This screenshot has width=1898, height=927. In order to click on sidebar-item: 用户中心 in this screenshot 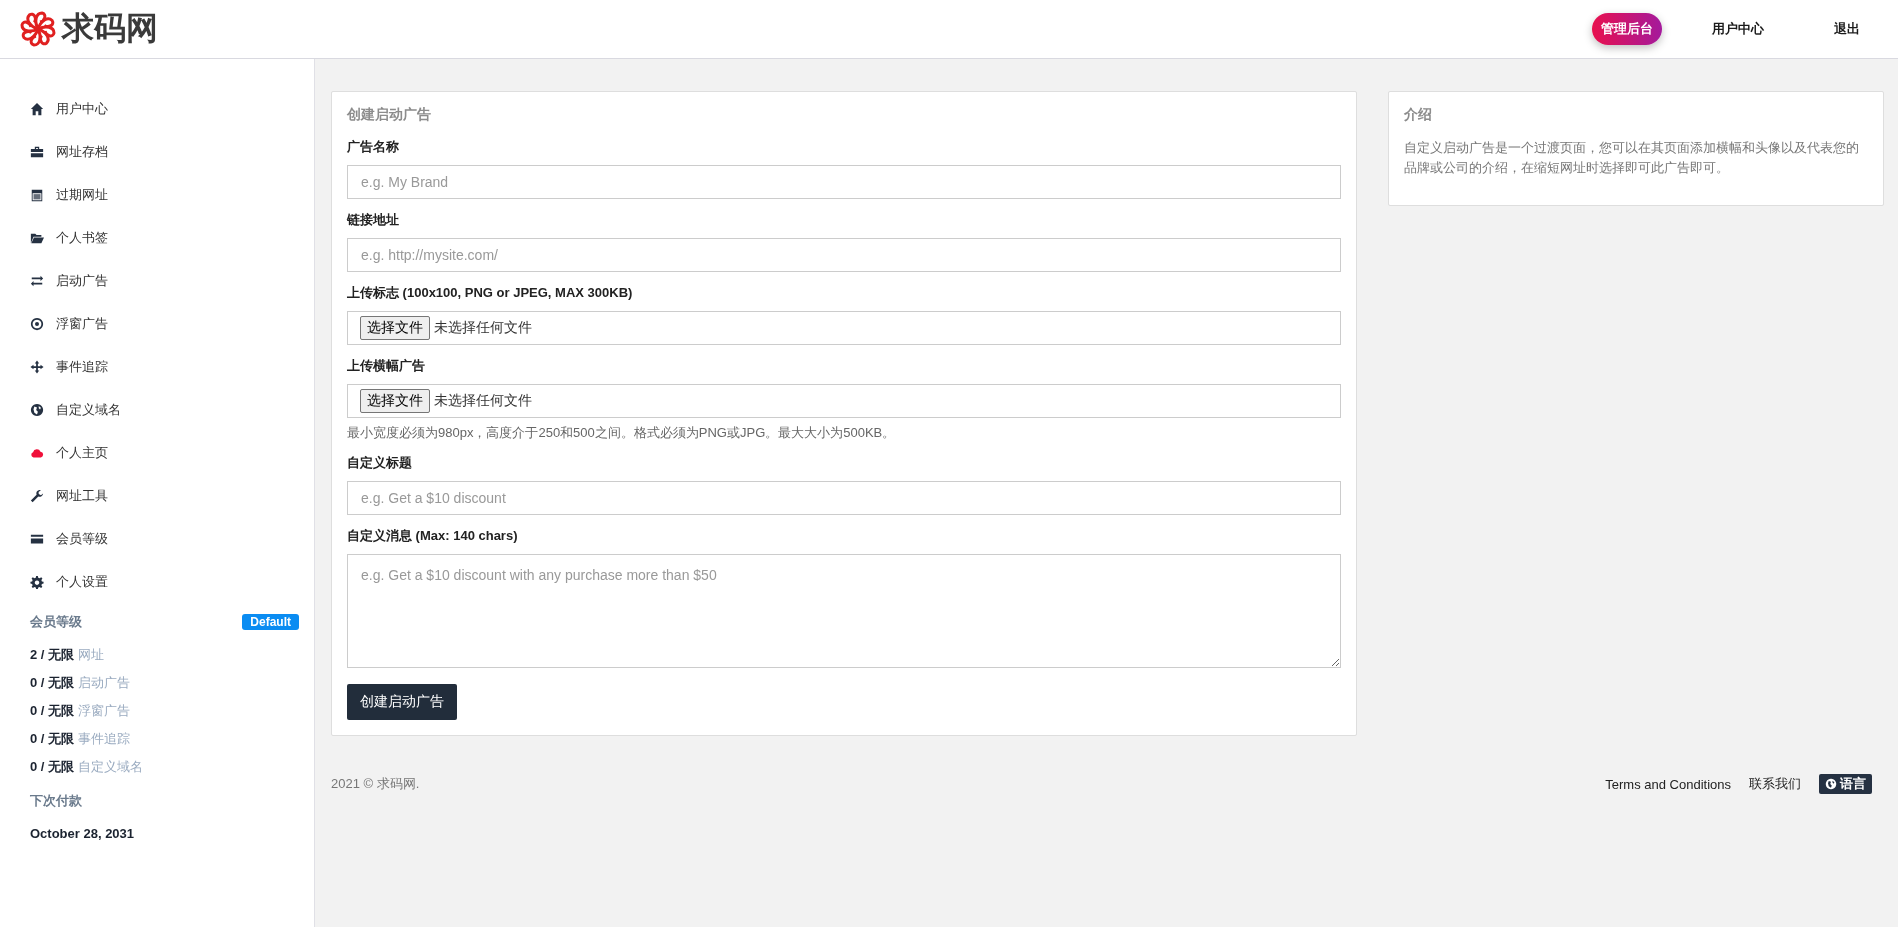, I will do `click(172, 108)`.